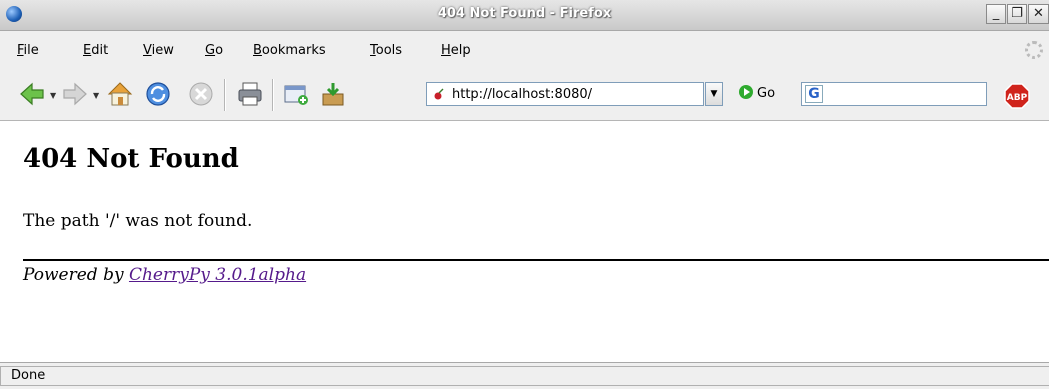  I want to click on forward-history-dropdown-icon: ▼, so click(96, 95).